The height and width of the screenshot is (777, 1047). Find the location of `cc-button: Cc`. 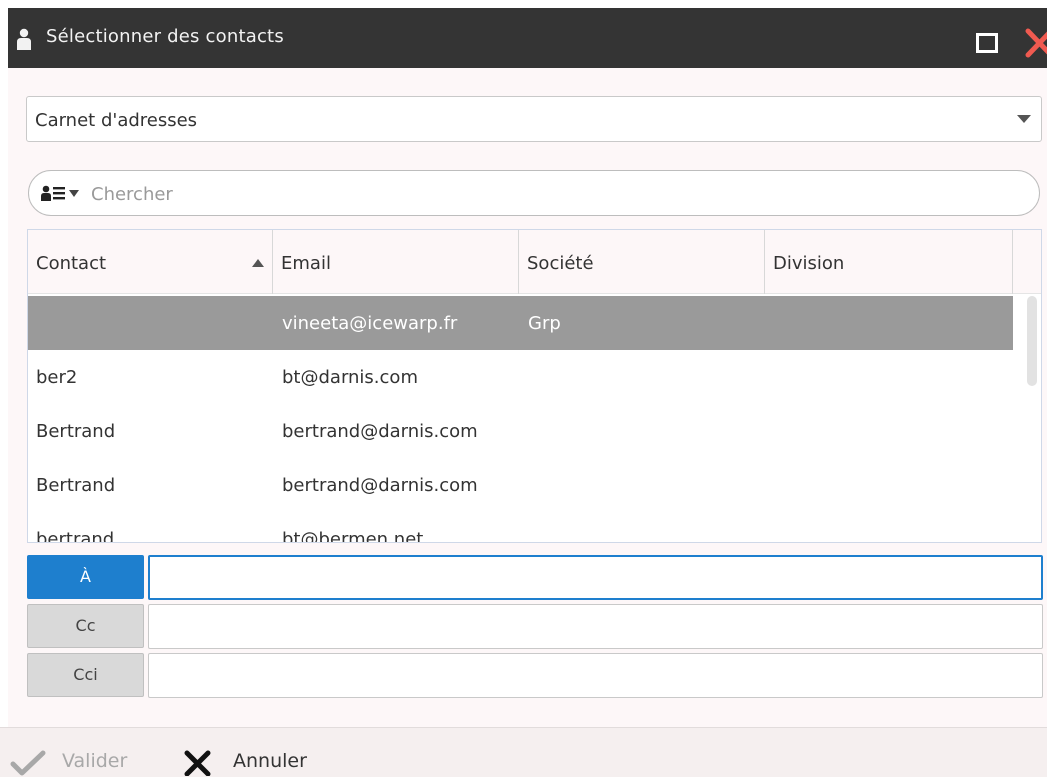

cc-button: Cc is located at coordinates (85, 626).